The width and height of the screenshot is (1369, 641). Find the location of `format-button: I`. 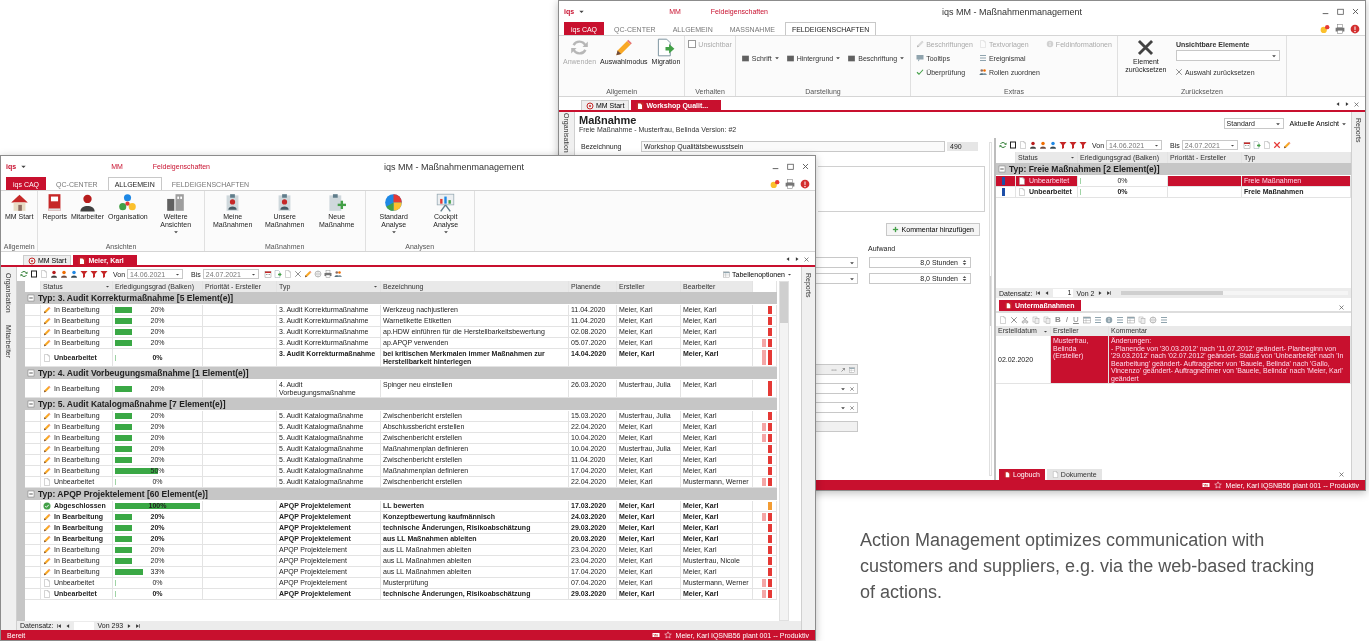

format-button: I is located at coordinates (1066, 319).